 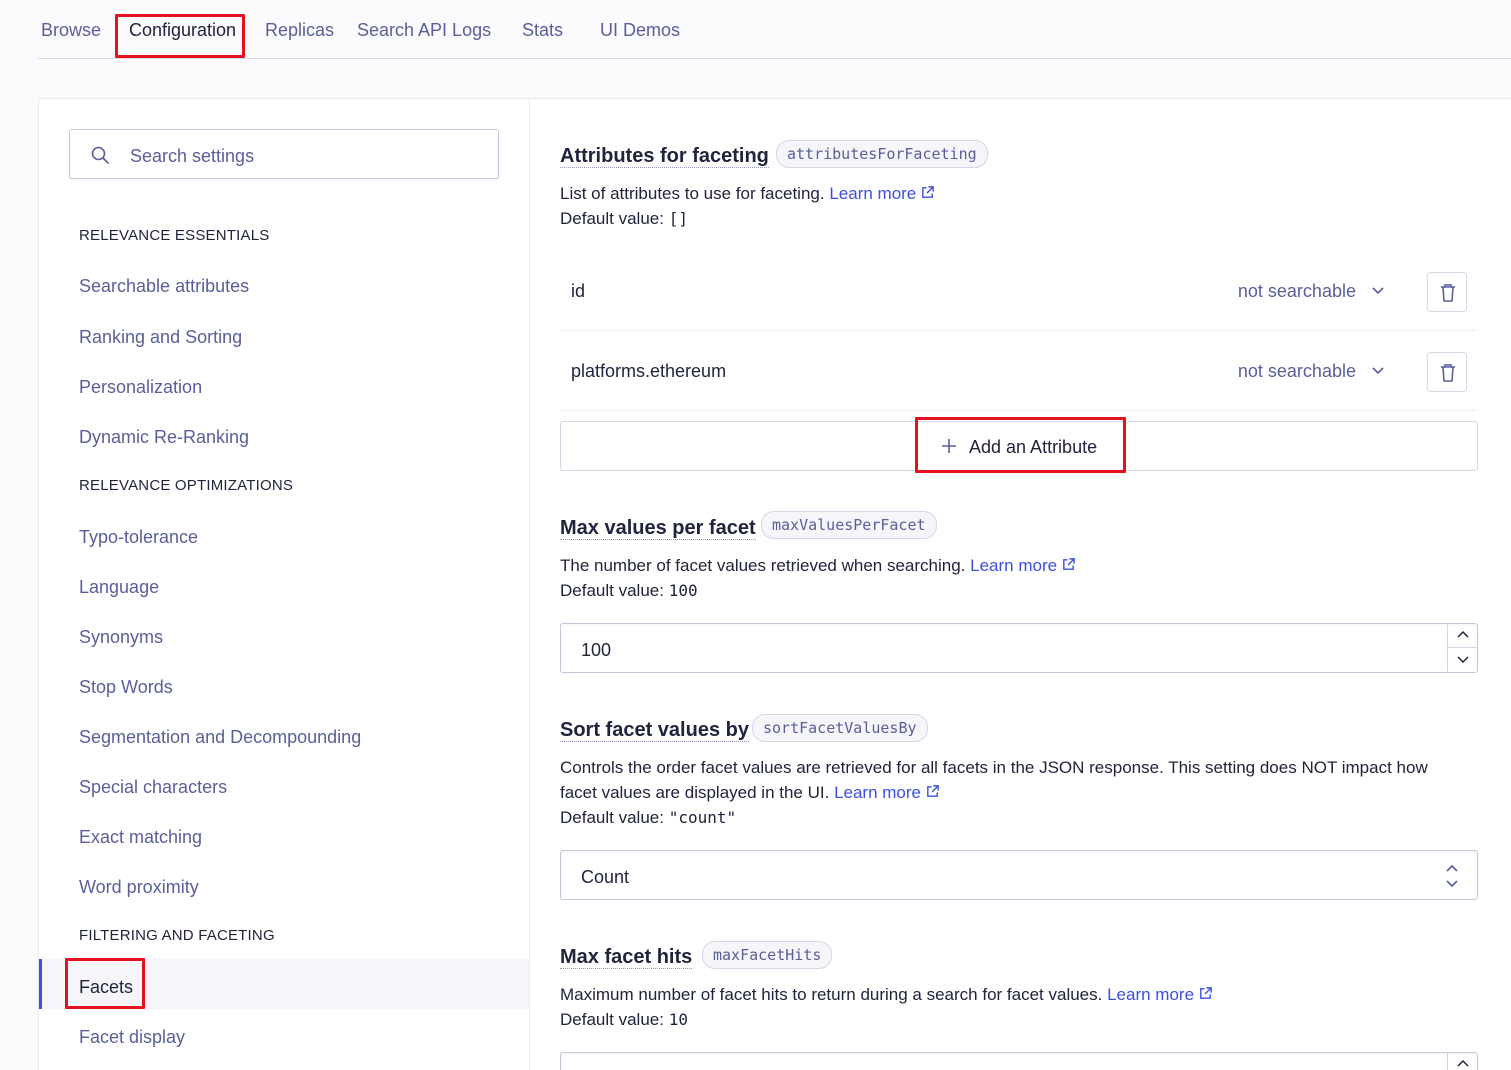 I want to click on sidebar-item-facet-display: Facet display, so click(x=132, y=1037).